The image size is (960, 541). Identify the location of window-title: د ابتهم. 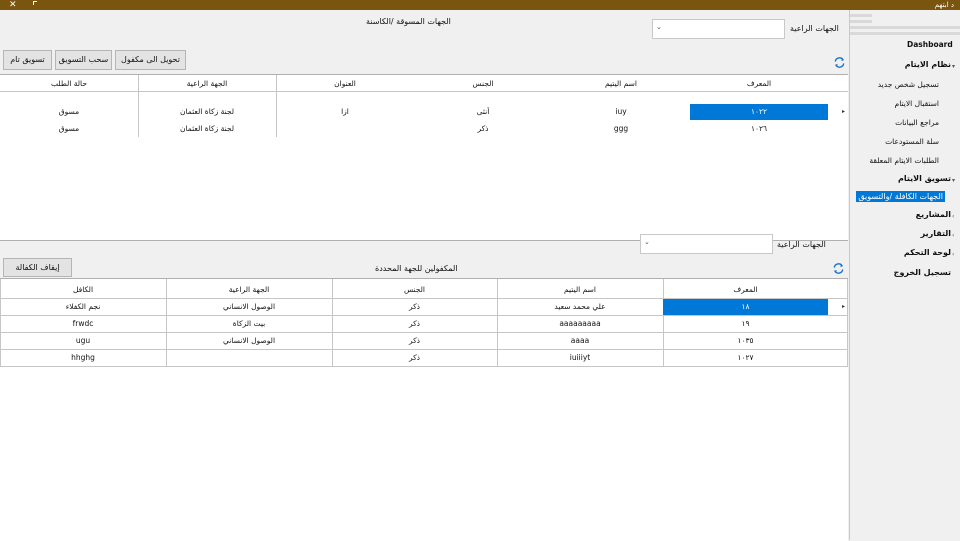
(944, 5).